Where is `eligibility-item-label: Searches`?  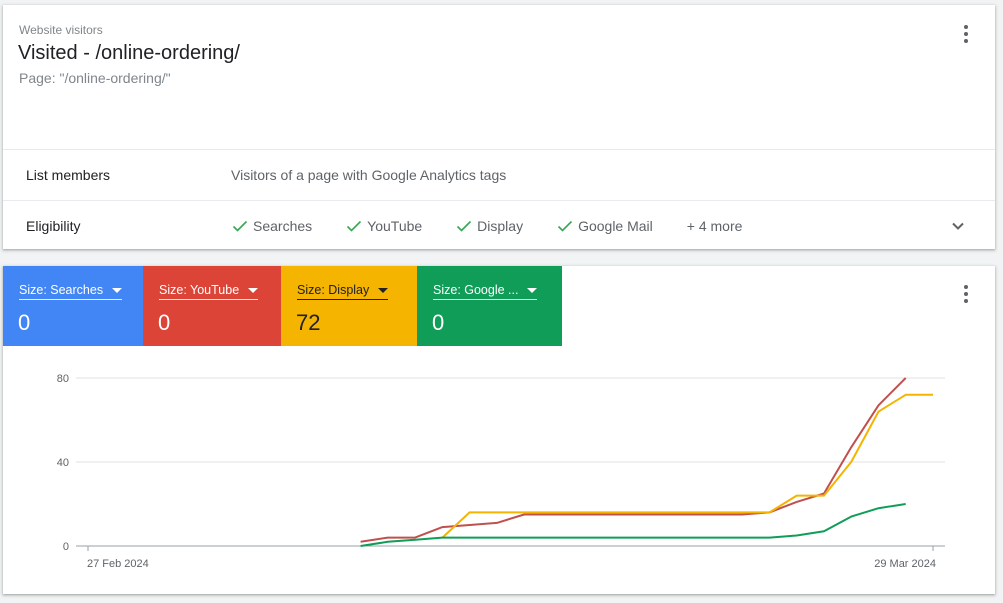
eligibility-item-label: Searches is located at coordinates (283, 225).